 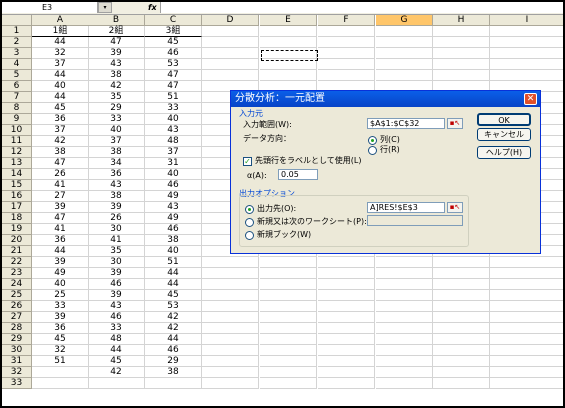 I want to click on help-button: ヘルプ(H), so click(x=504, y=152).